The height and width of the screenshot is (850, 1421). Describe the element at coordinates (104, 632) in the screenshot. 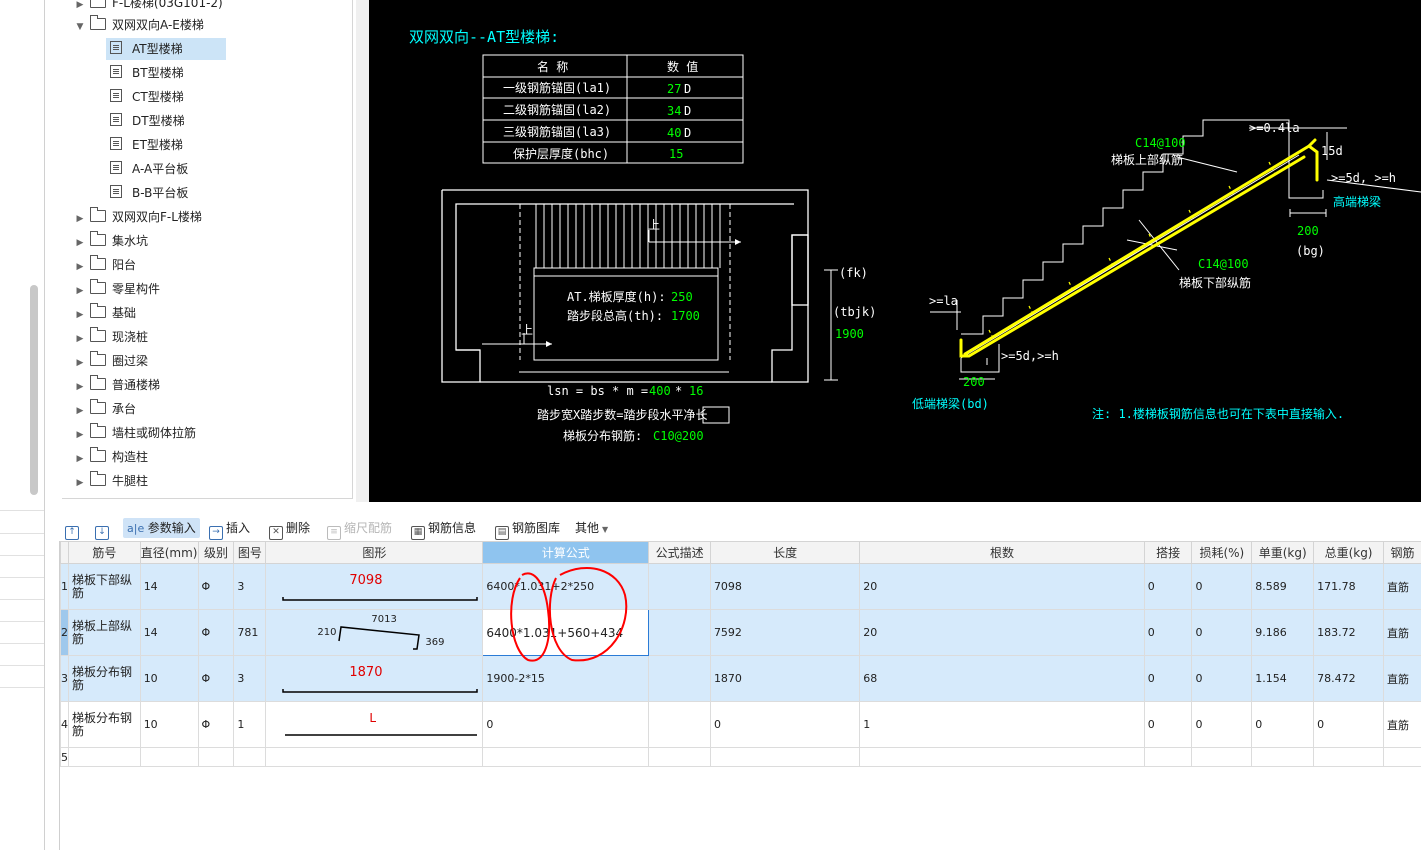

I see `cell-bar-name: 梯板上部纵筋` at that location.